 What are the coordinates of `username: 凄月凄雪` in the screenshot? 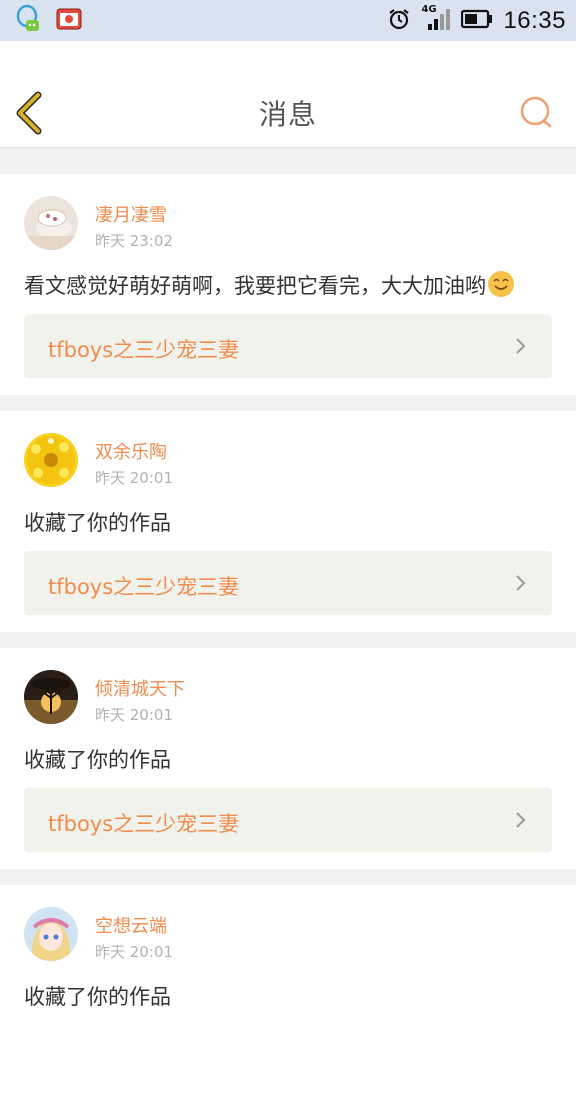 It's located at (131, 214).